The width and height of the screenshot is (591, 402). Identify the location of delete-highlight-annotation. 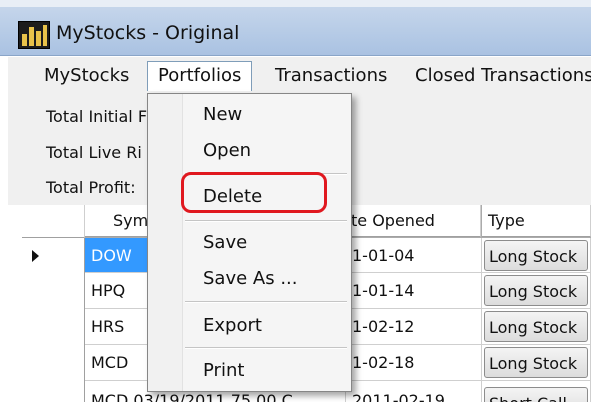
(254, 192).